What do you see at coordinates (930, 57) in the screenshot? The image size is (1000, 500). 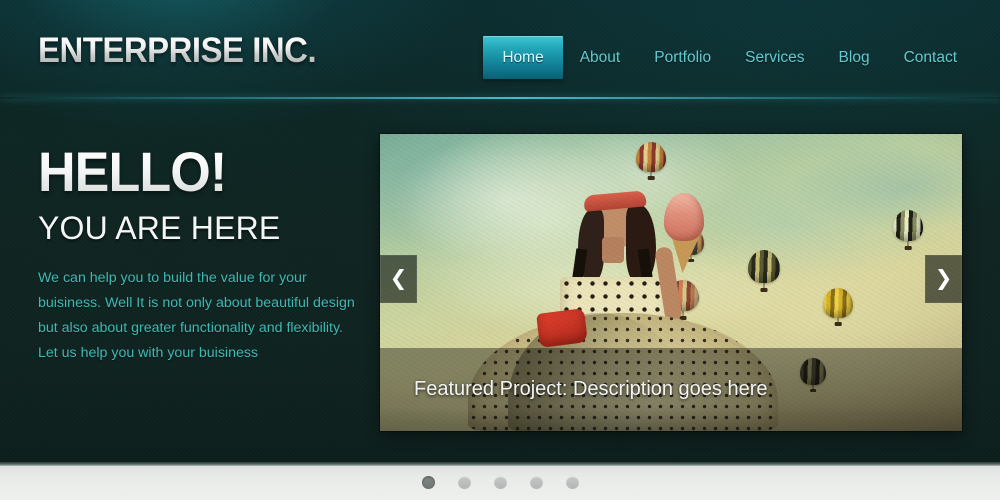 I see `nav-item-contact: Contact` at bounding box center [930, 57].